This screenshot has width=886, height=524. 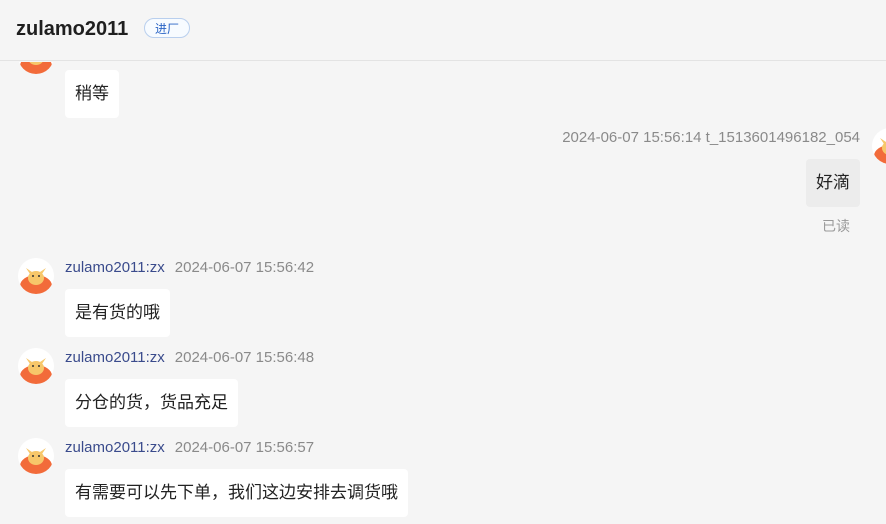 I want to click on read-status: 已读, so click(x=836, y=226).